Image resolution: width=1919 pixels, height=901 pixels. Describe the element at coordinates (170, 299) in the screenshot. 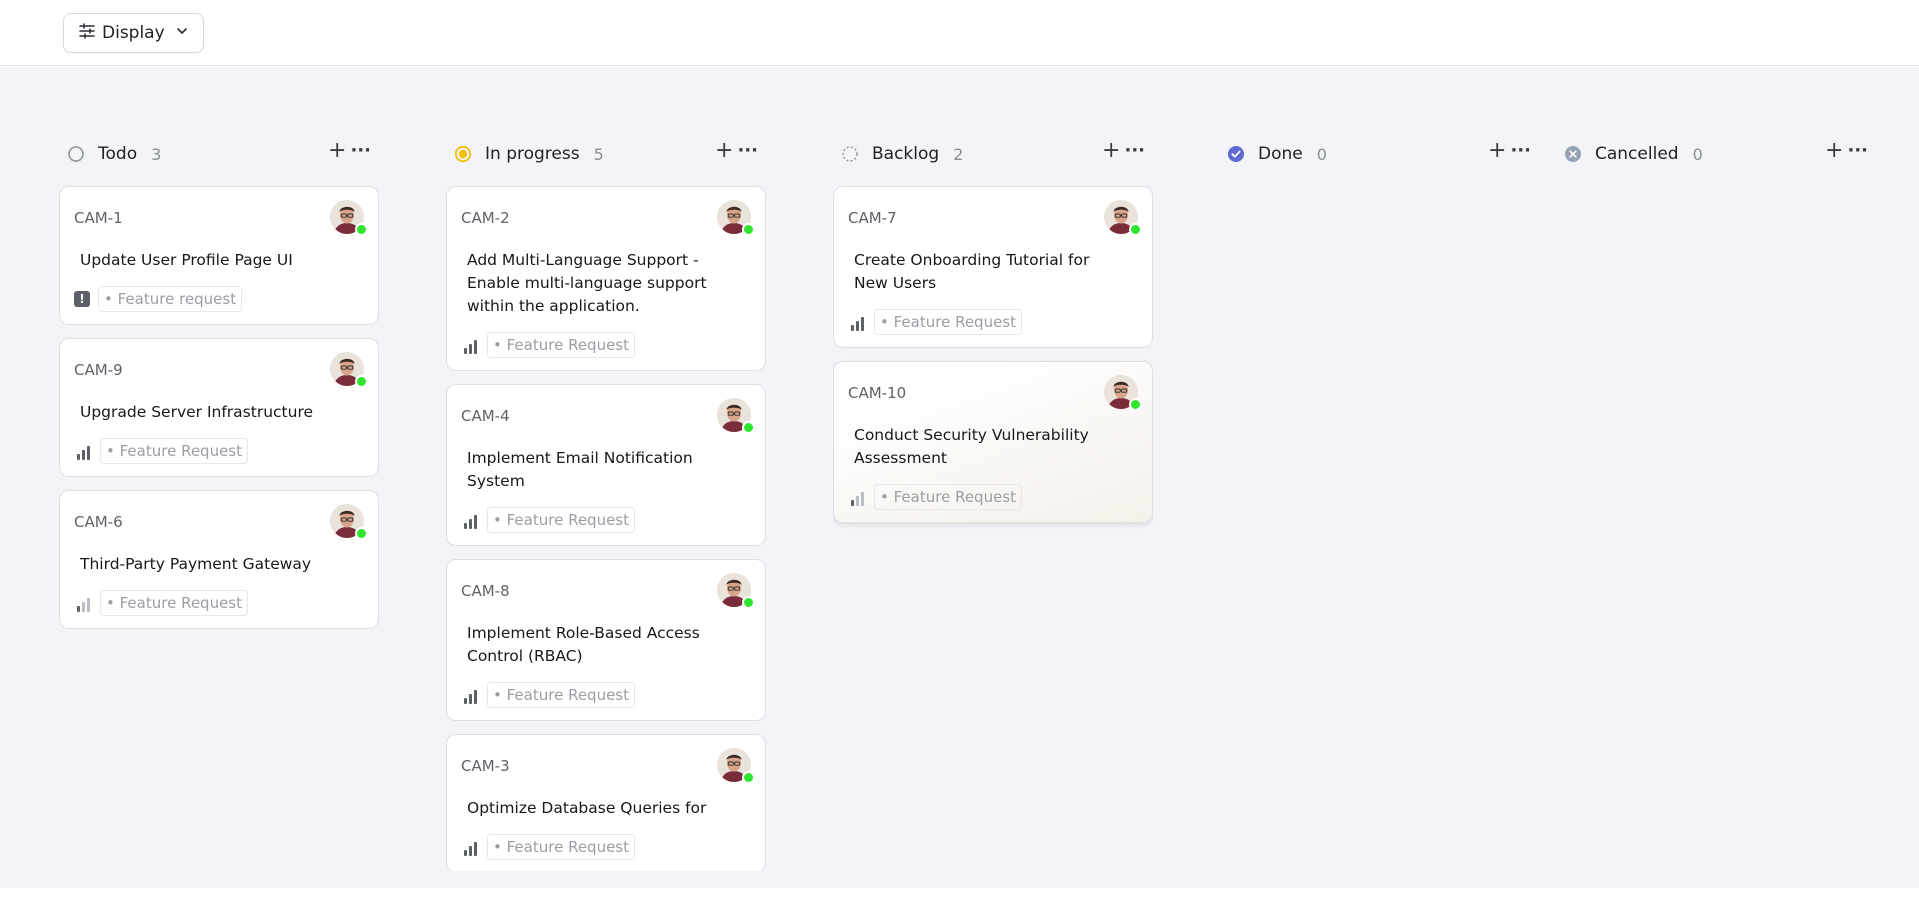

I see `label-tag: • Feature request` at that location.